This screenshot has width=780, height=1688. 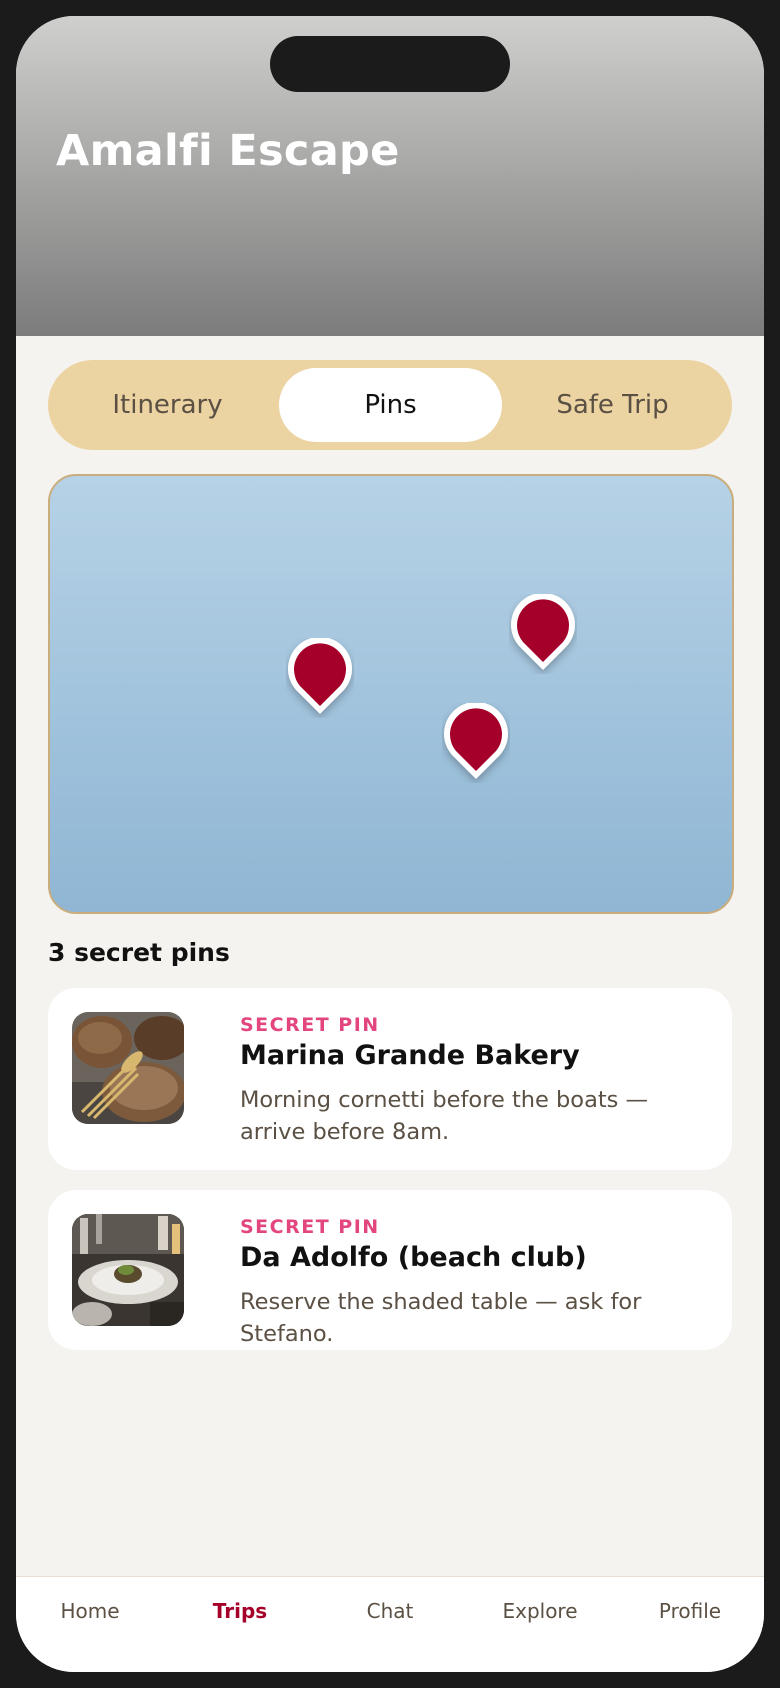 What do you see at coordinates (390, 1611) in the screenshot?
I see `nav-chat: Chat` at bounding box center [390, 1611].